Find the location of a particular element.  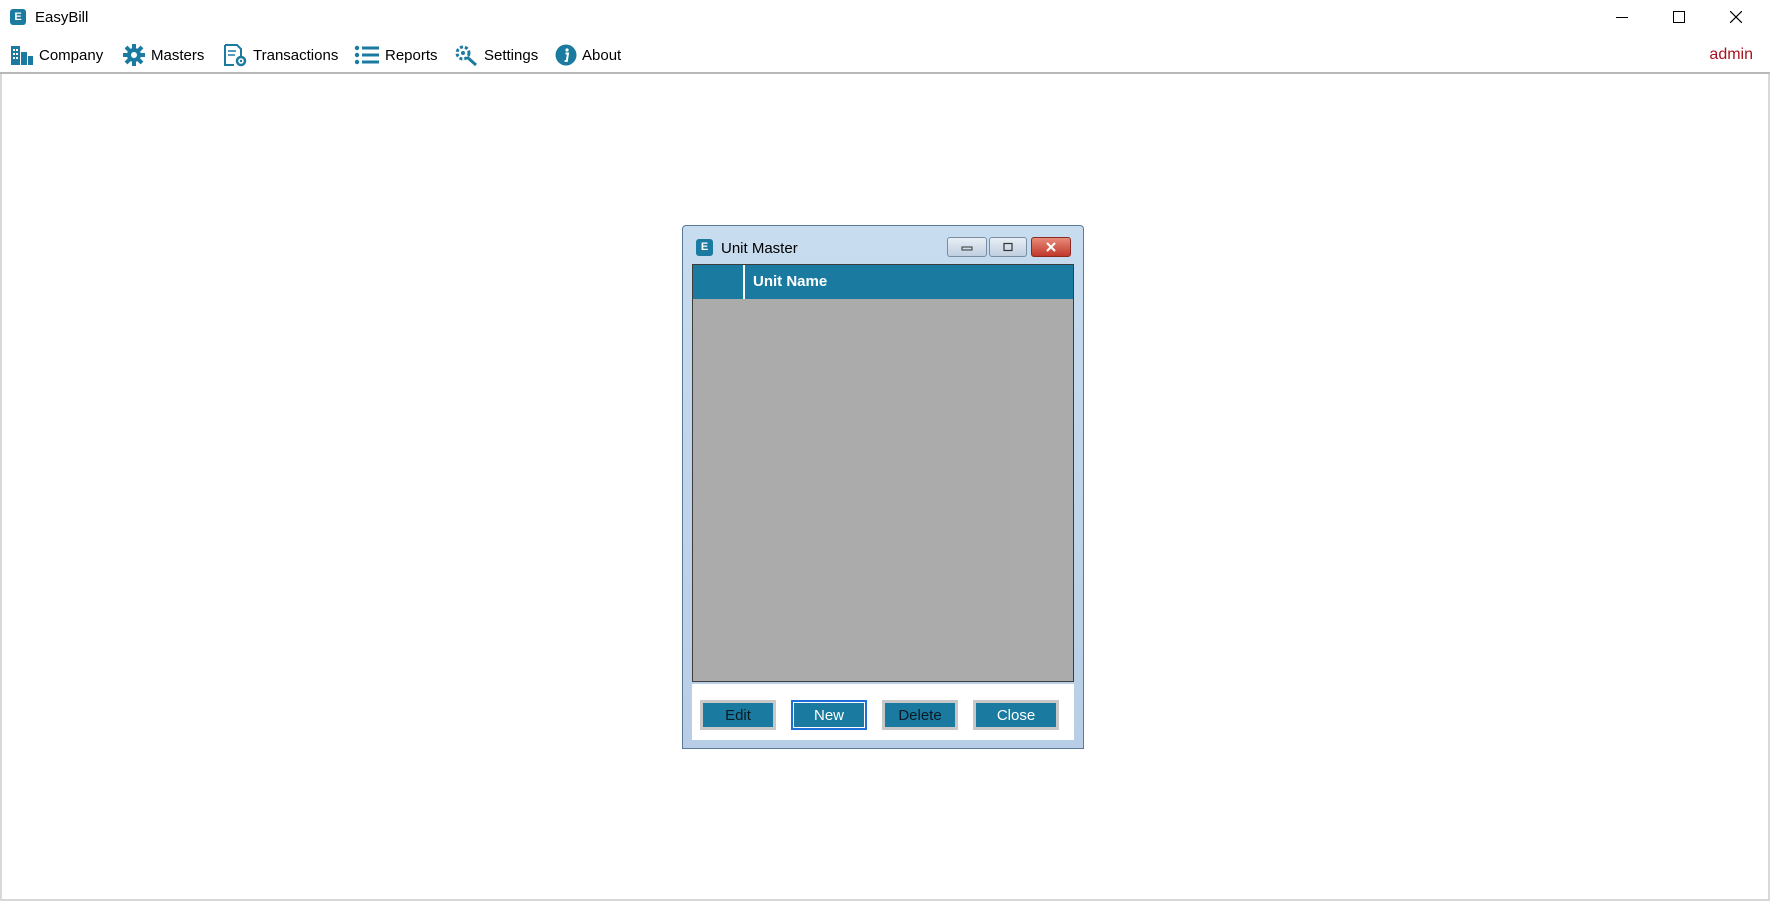

close-window-button is located at coordinates (1735, 17).